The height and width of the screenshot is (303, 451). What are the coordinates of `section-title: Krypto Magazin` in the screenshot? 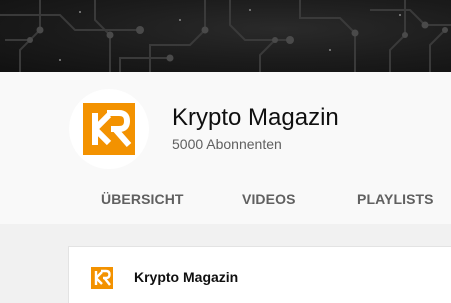 It's located at (186, 277).